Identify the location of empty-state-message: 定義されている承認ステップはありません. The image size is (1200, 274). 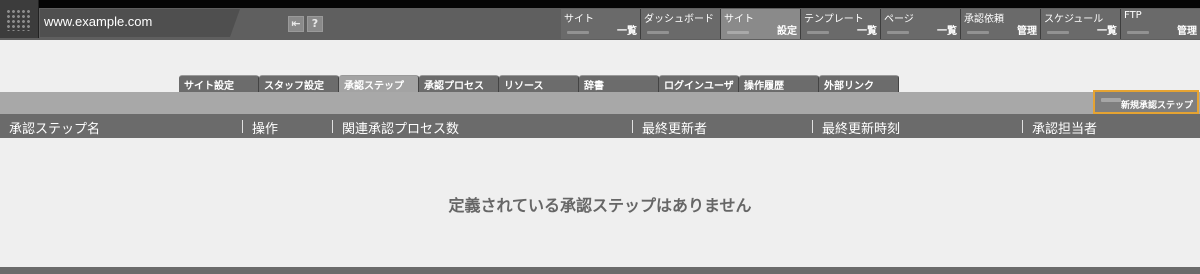
(600, 205).